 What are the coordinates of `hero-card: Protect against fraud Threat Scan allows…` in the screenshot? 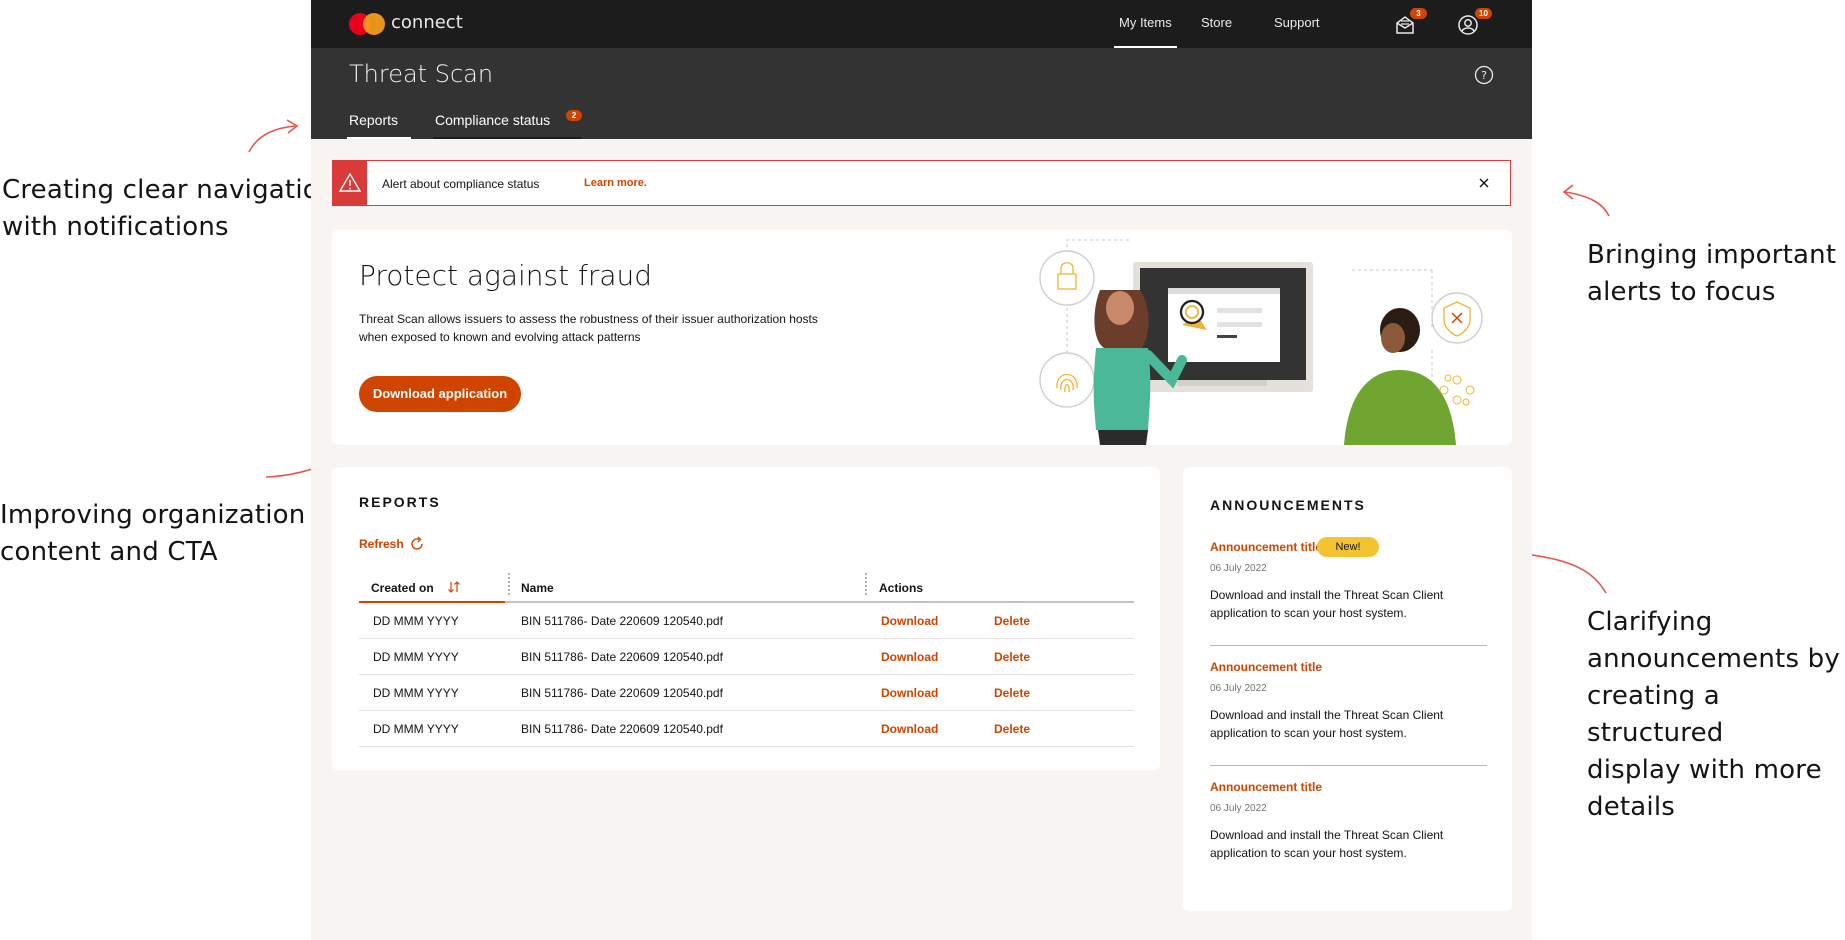 It's located at (922, 337).